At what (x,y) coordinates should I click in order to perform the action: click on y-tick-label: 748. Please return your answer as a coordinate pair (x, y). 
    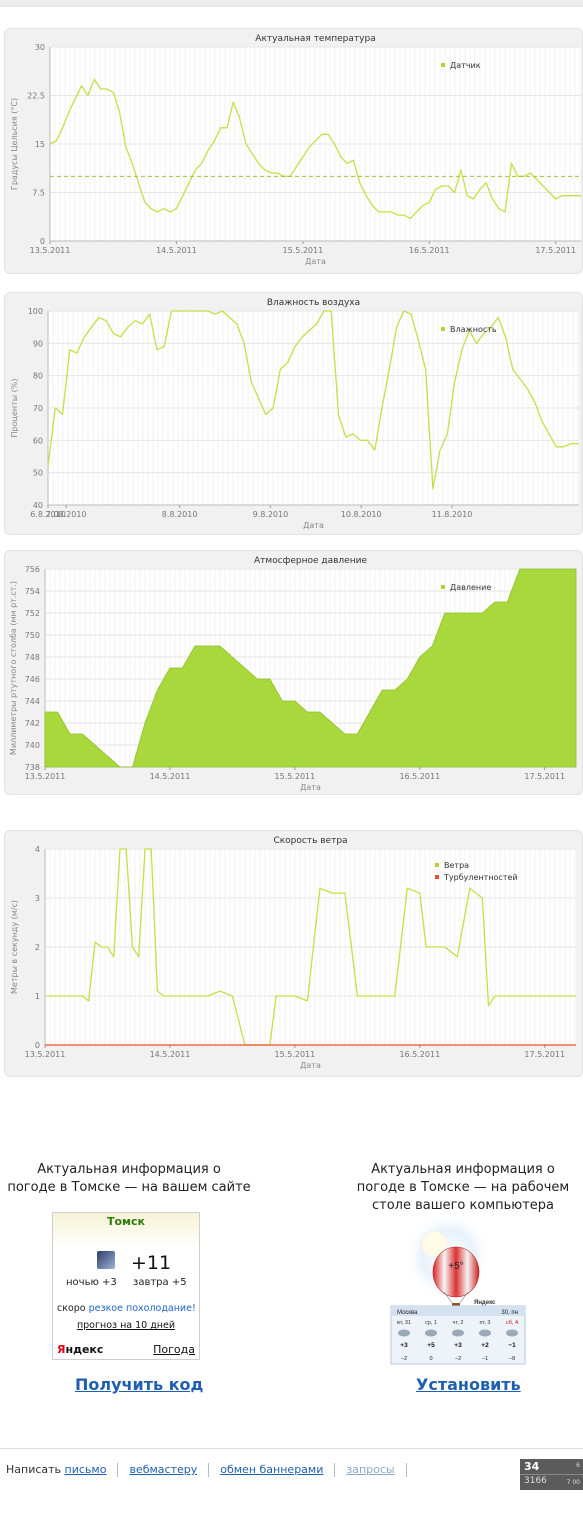
    Looking at the image, I should click on (32, 657).